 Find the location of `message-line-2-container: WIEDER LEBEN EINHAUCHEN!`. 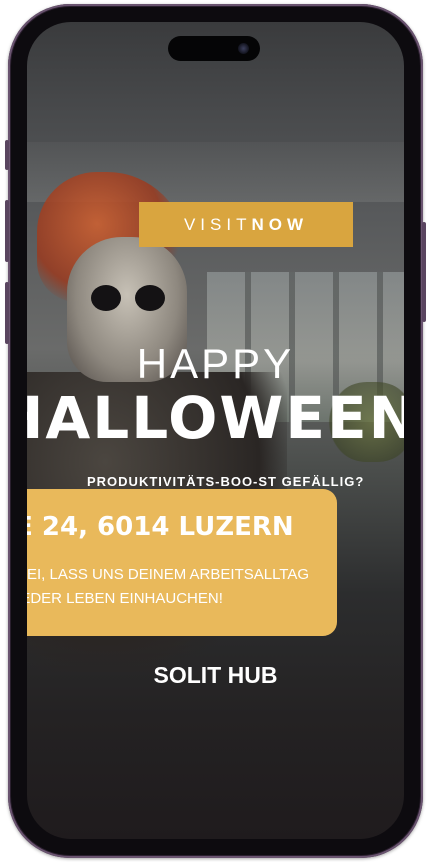

message-line-2-container: WIEDER LEBEN EINHAUCHEN! is located at coordinates (187, 598).